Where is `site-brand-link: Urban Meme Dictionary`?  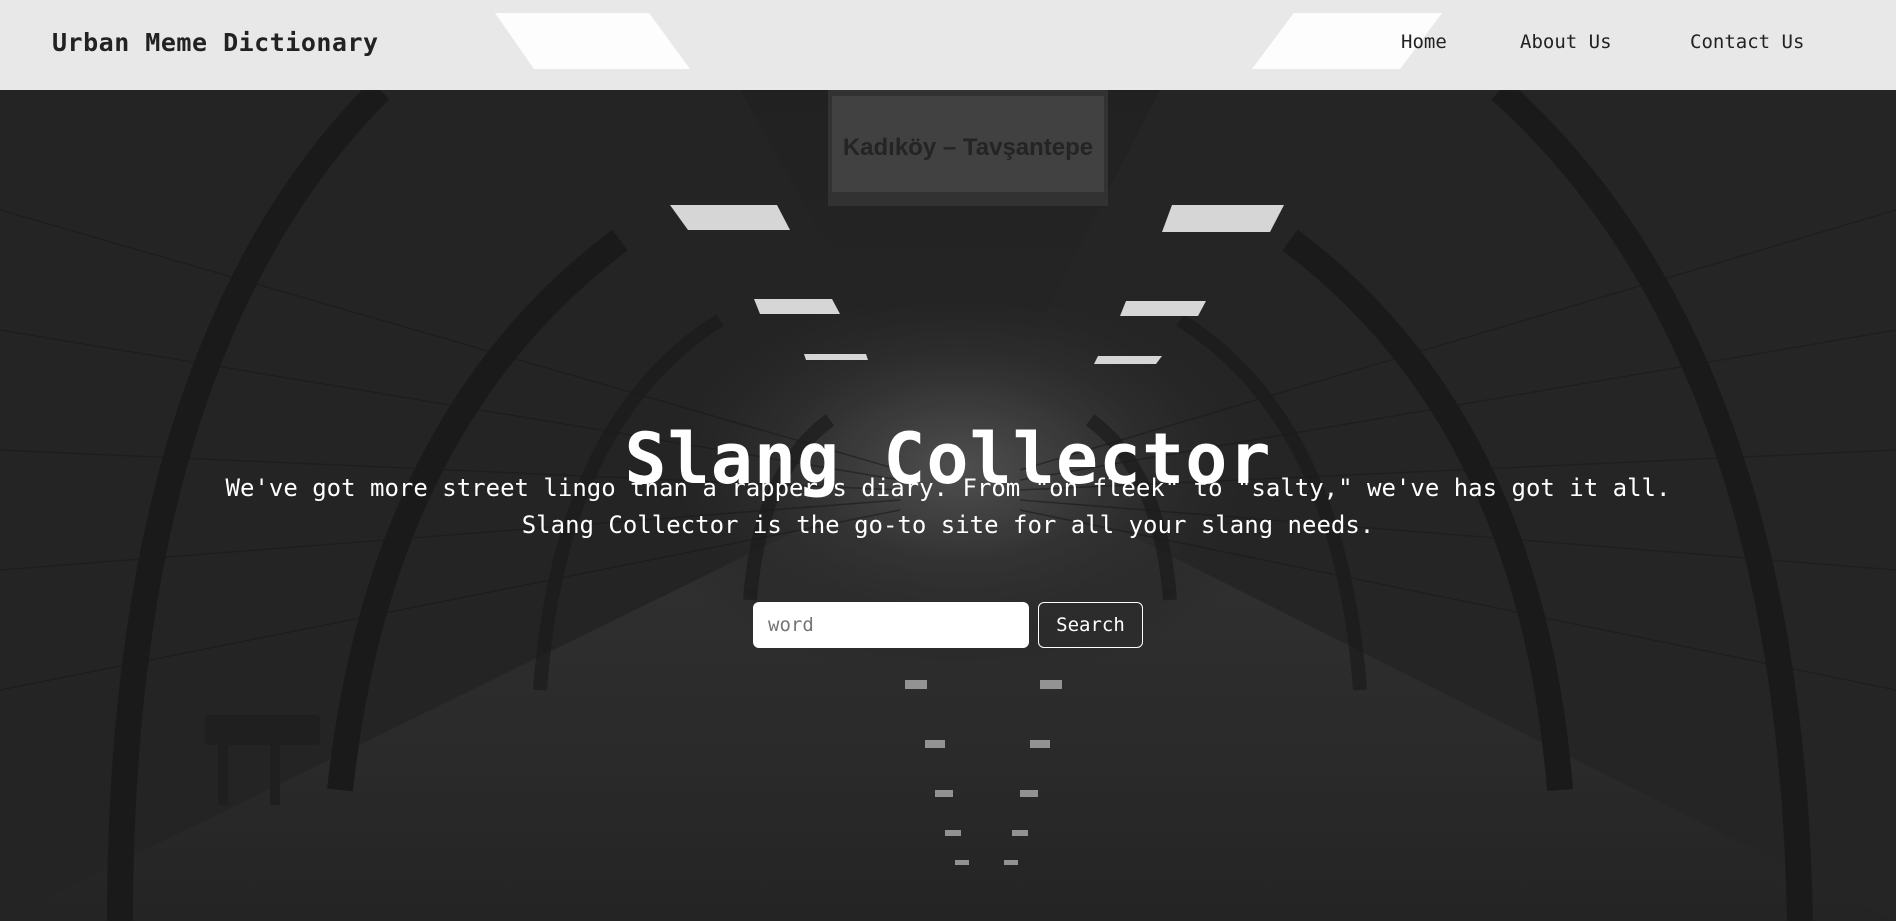
site-brand-link: Urban Meme Dictionary is located at coordinates (215, 43).